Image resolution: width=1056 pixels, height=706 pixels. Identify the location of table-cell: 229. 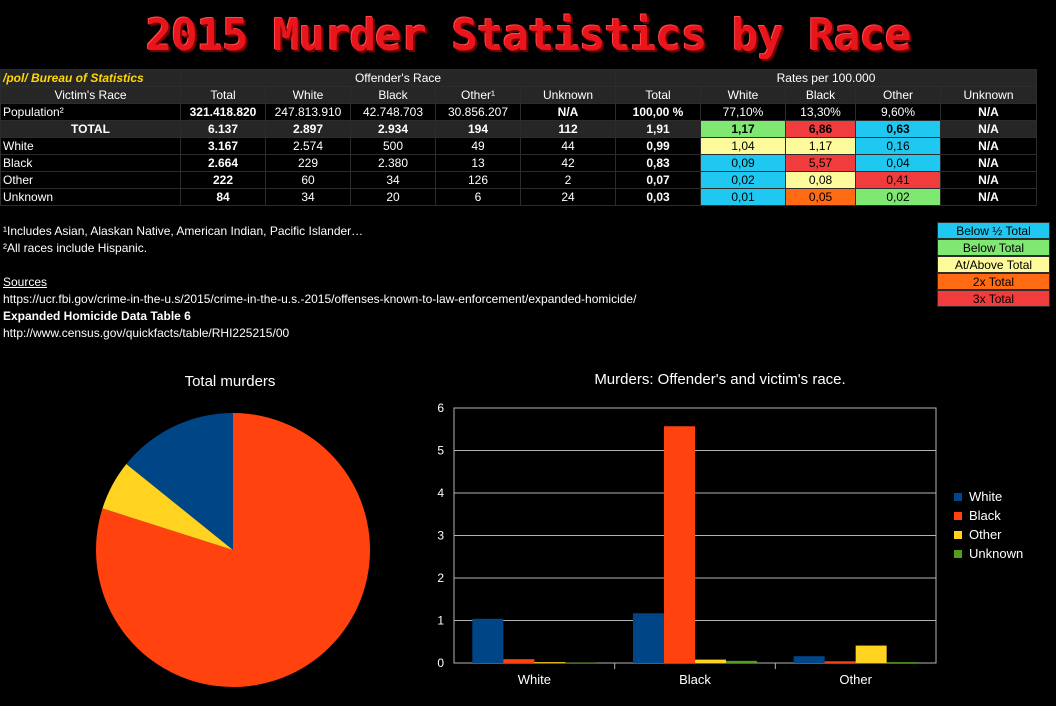
(308, 163).